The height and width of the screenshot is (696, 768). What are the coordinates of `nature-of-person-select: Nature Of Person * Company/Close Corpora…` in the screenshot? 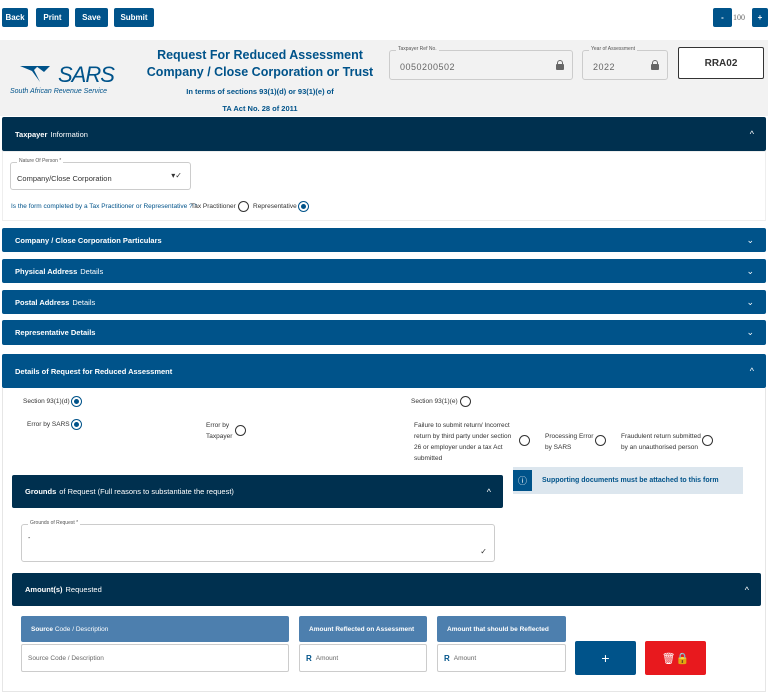 It's located at (100, 174).